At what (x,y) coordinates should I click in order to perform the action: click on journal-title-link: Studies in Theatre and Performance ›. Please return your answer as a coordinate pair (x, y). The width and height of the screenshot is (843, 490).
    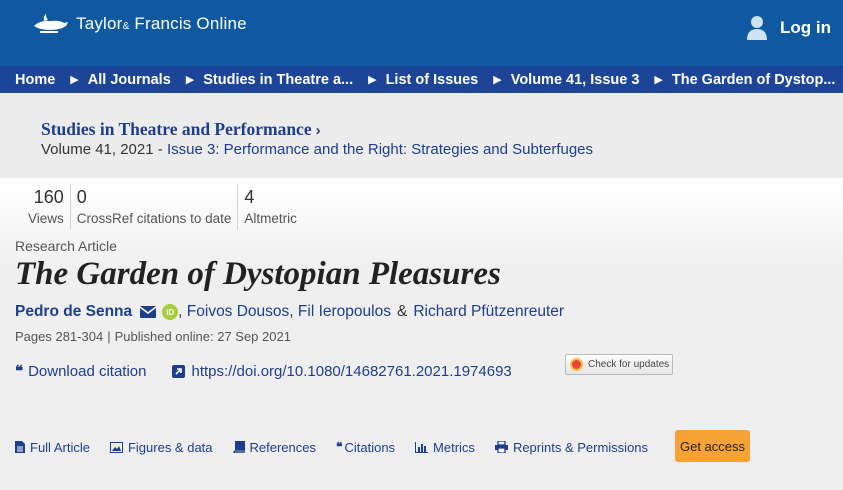
    Looking at the image, I should click on (181, 129).